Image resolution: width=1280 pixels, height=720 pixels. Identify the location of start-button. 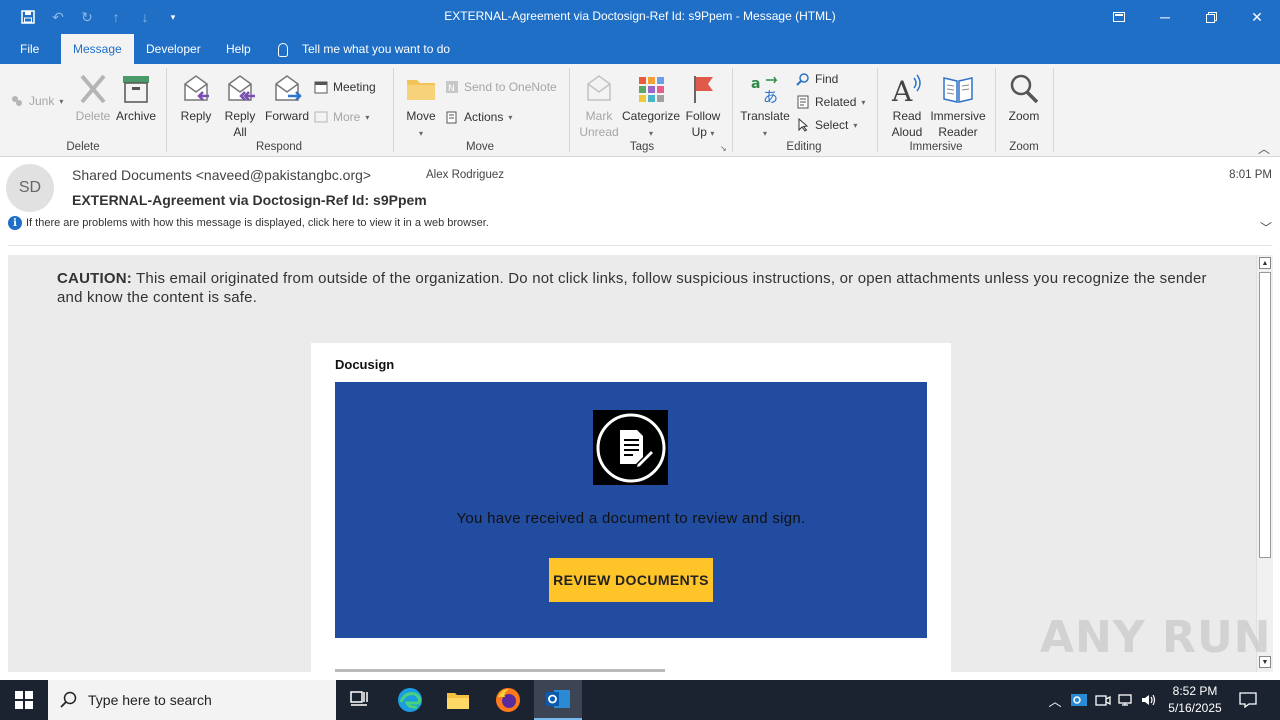
(24, 700).